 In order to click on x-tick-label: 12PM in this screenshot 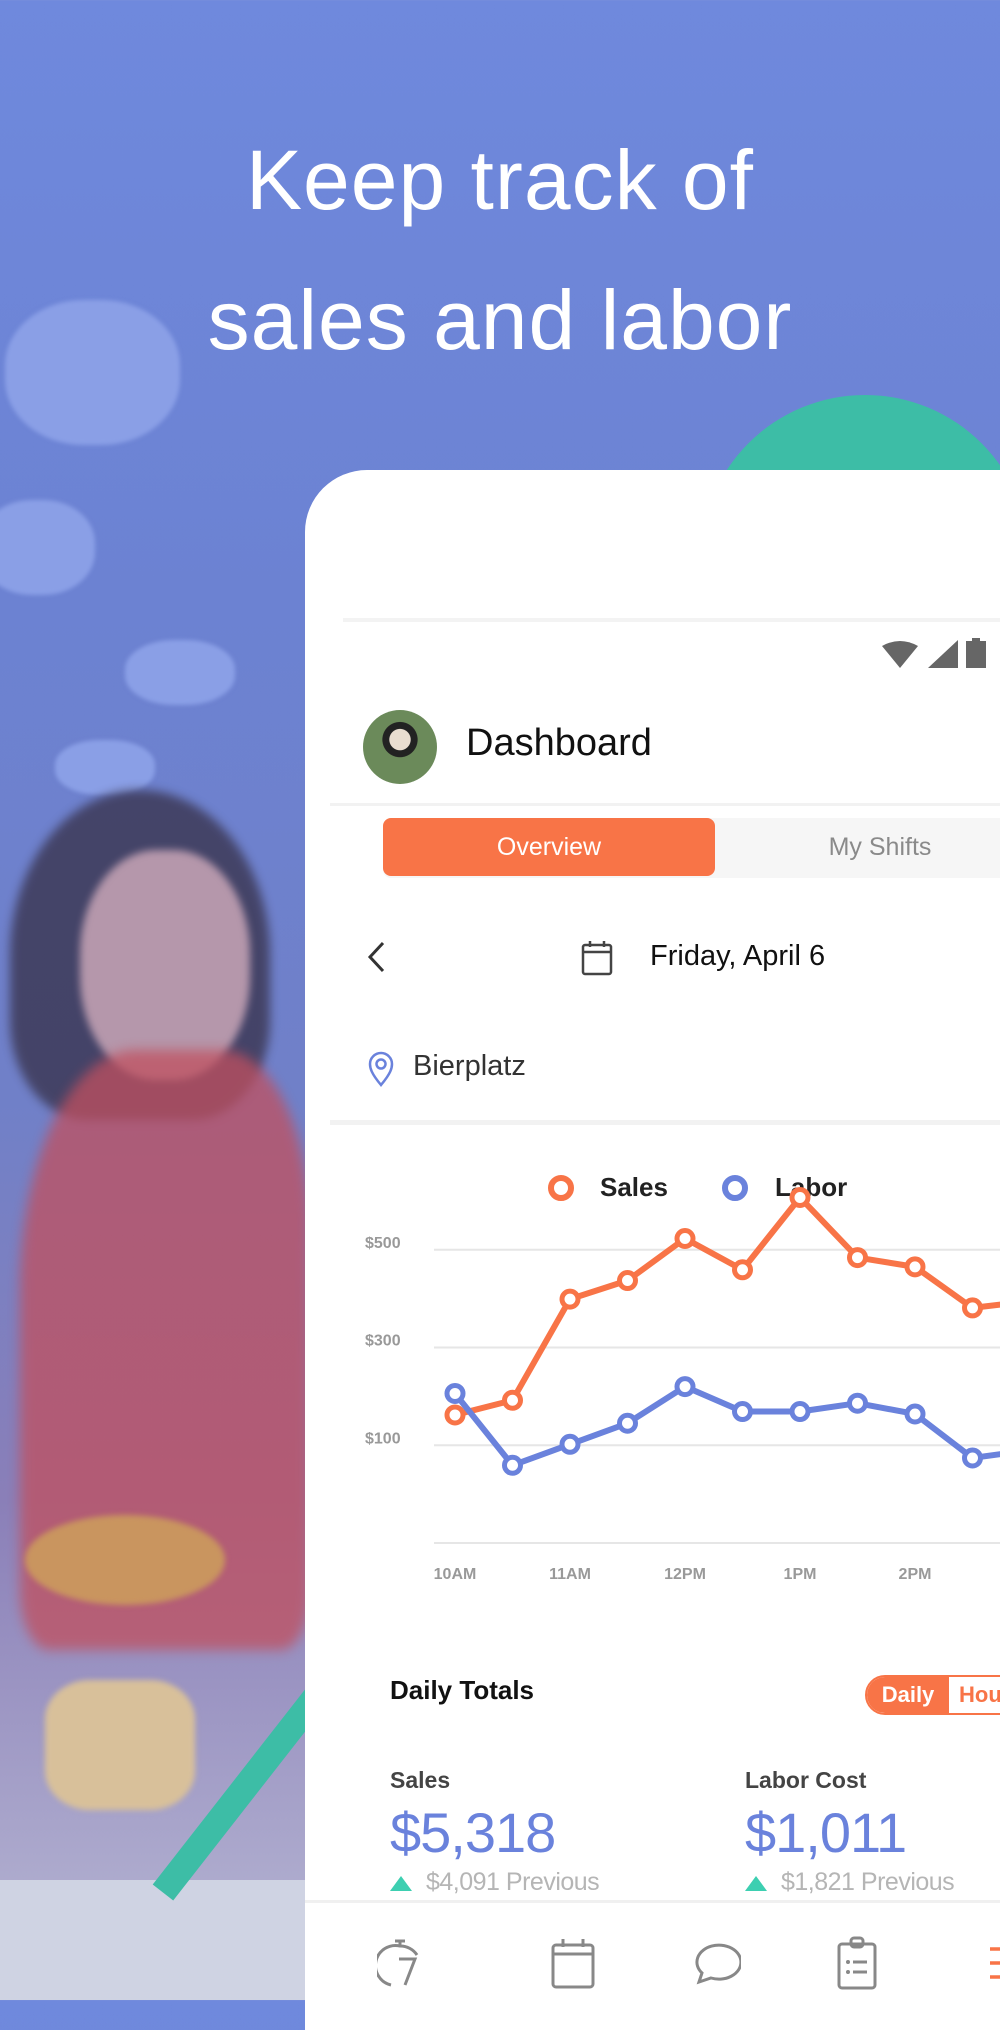, I will do `click(685, 1574)`.